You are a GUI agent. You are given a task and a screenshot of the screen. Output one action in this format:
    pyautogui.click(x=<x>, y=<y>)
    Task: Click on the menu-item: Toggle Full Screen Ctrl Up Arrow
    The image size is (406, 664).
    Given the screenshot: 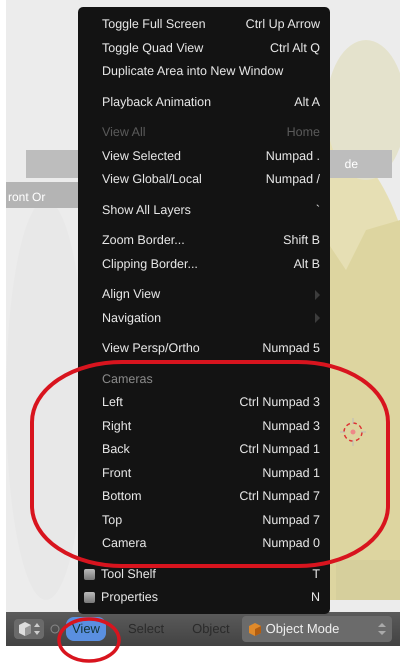 What is the action you would take?
    pyautogui.click(x=203, y=24)
    